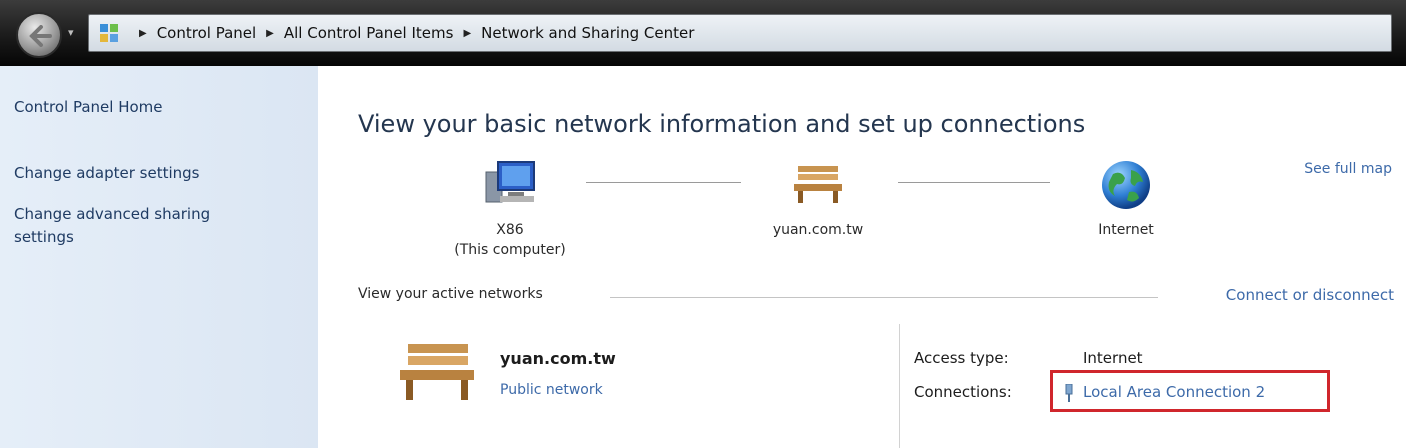  Describe the element at coordinates (510, 230) in the screenshot. I see `computer-name: X86` at that location.